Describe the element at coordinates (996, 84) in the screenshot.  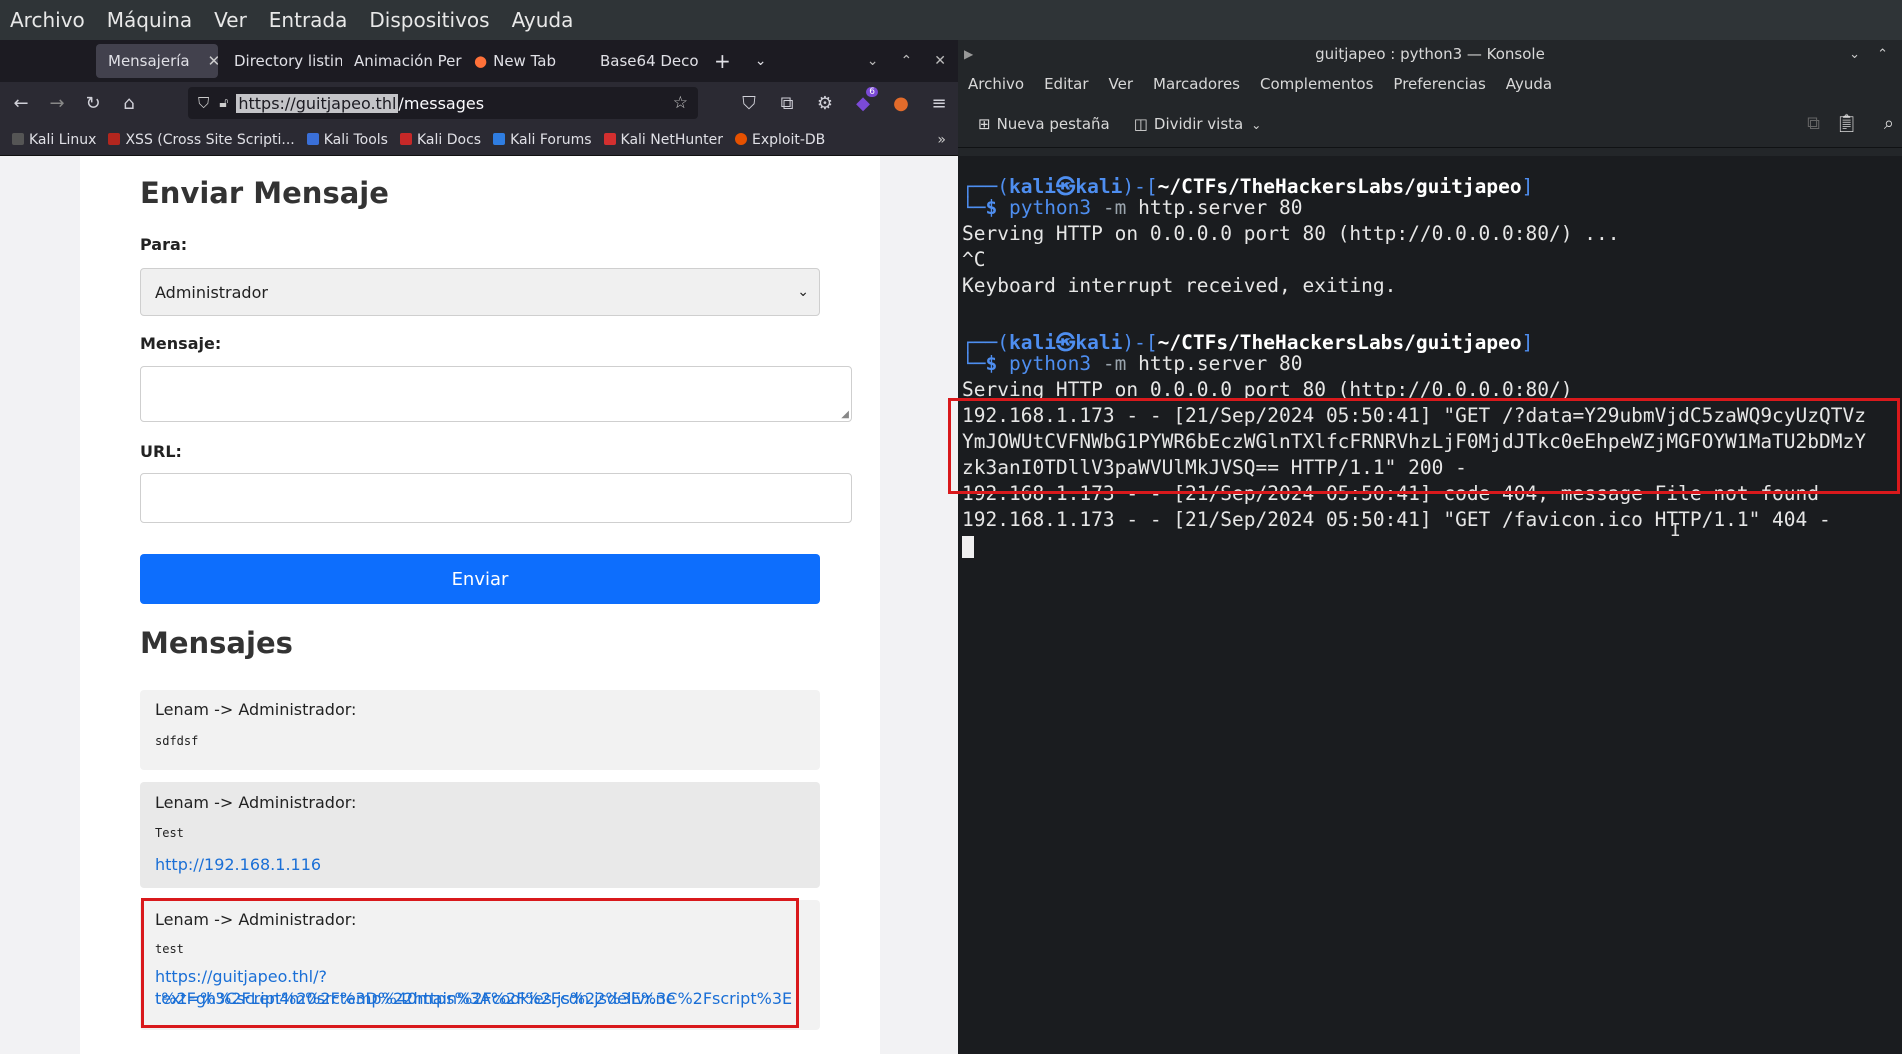
I see `menu-archivo: Archivo` at that location.